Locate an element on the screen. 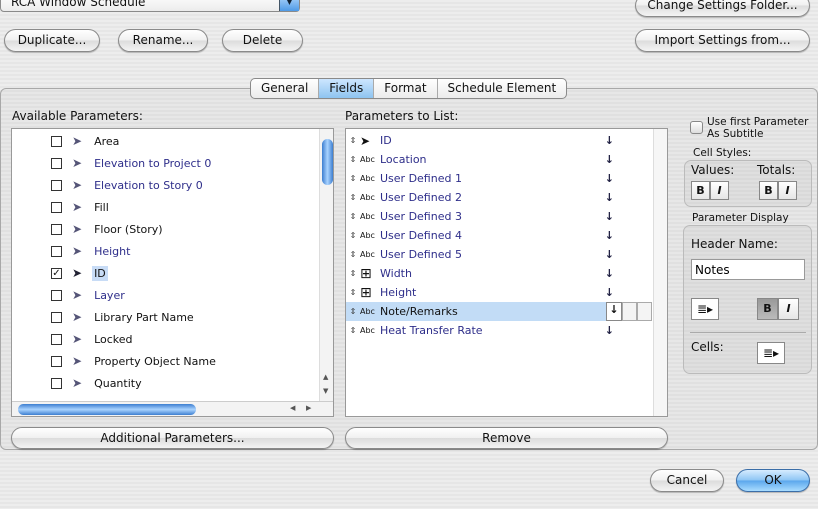  list-item: ➤ Property Object Name is located at coordinates (172, 361).